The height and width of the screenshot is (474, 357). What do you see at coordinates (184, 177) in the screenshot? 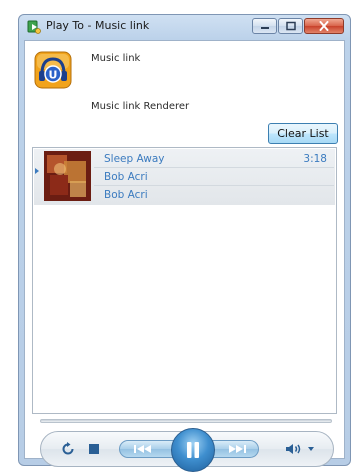
I see `playlist-item: Sleep Away 3:18 Bob Acri Bob Acri` at bounding box center [184, 177].